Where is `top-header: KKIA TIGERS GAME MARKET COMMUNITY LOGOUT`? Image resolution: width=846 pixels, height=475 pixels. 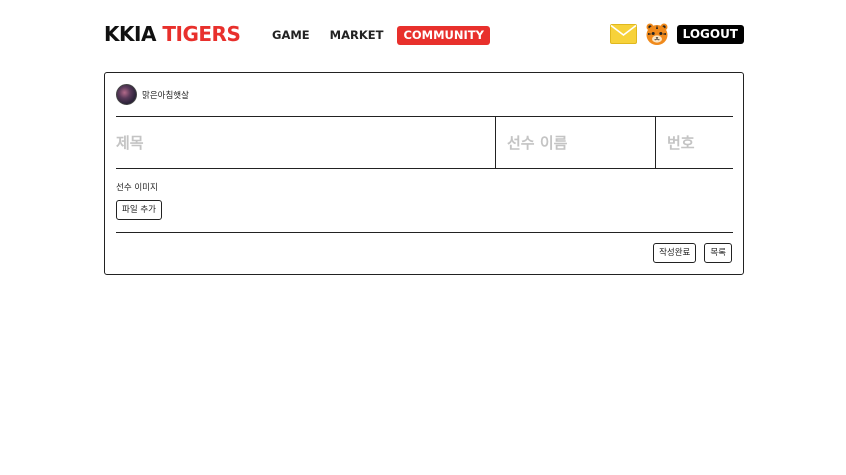 top-header: KKIA TIGERS GAME MARKET COMMUNITY LOGOUT is located at coordinates (424, 35).